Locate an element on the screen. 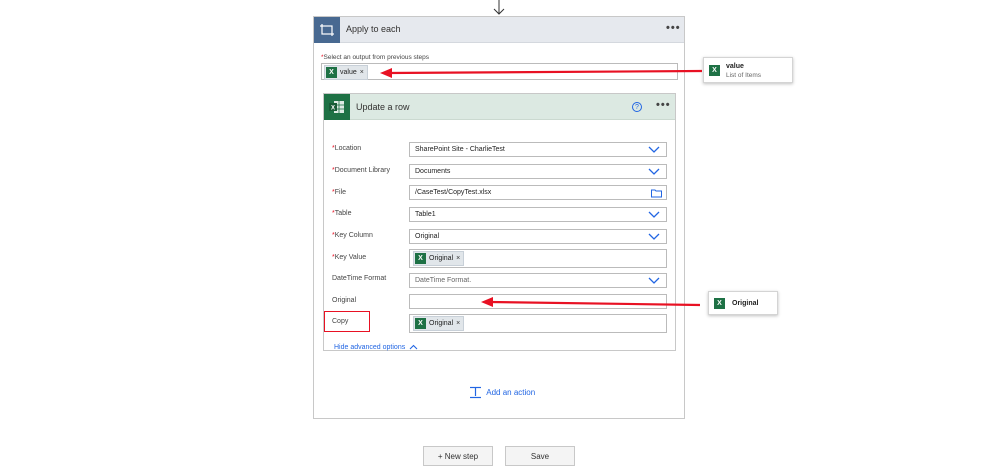 Image resolution: width=998 pixels, height=472 pixels. annotation-arrow-value is located at coordinates (545, 72).